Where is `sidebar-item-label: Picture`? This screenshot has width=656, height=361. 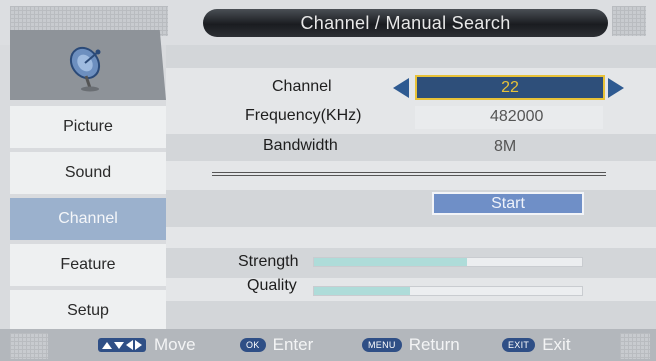
sidebar-item-label: Picture is located at coordinates (88, 126).